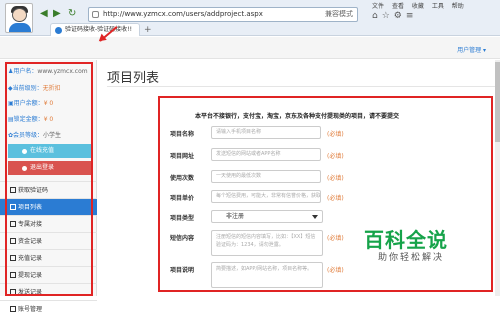 Image resolution: width=500 pixels, height=318 pixels. Describe the element at coordinates (148, 30) in the screenshot. I see `new-tab-button: +` at that location.